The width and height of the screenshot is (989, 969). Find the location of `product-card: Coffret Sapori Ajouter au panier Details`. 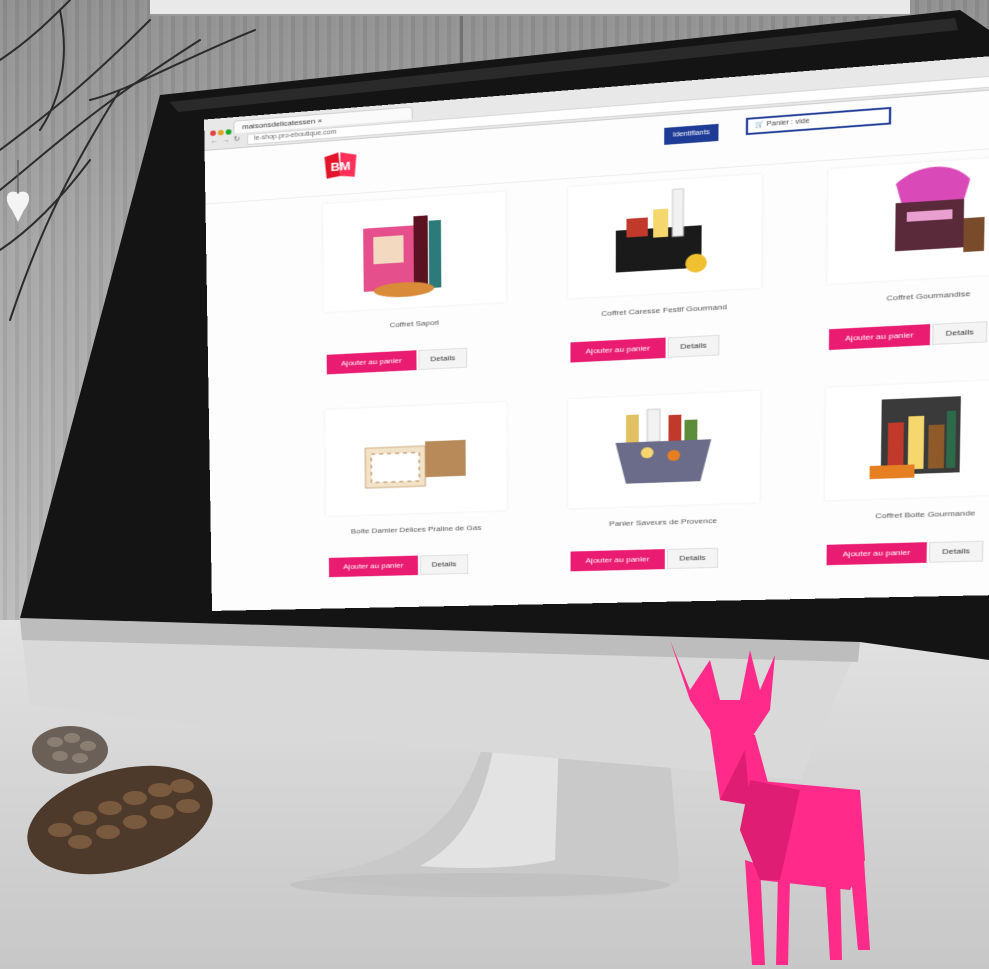

product-card: Coffret Sapori Ajouter au panier Details is located at coordinates (414, 287).